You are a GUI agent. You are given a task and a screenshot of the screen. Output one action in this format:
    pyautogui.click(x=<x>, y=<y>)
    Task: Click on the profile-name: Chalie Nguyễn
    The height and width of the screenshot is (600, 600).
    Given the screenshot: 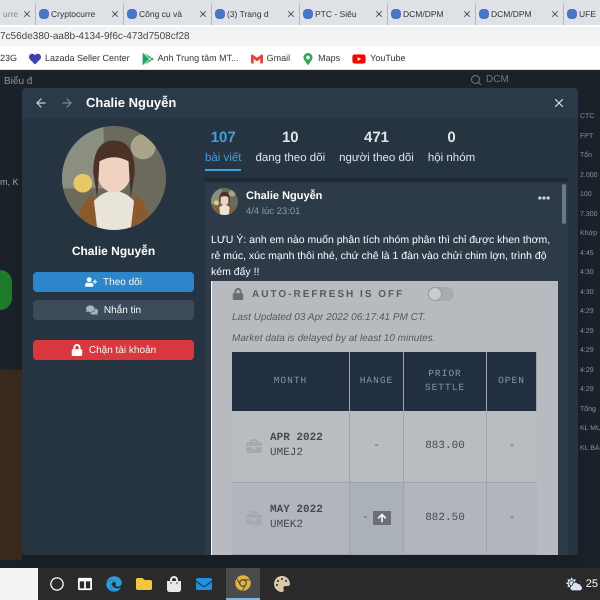 What is the action you would take?
    pyautogui.click(x=114, y=251)
    